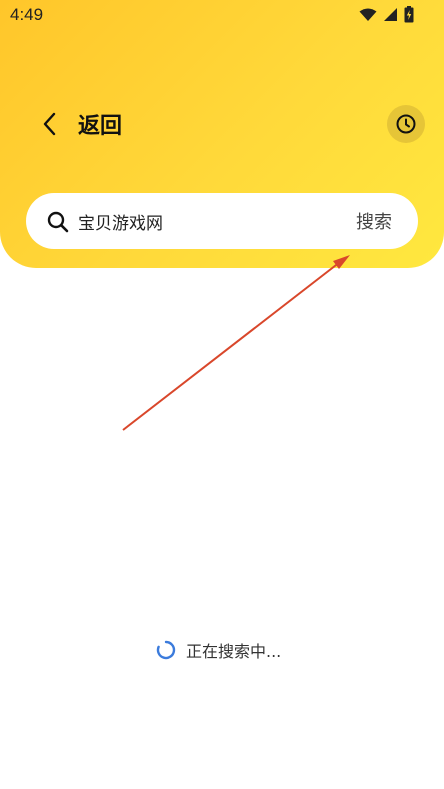 This screenshot has height=789, width=444. Describe the element at coordinates (390, 14) in the screenshot. I see `signal-icon` at that location.